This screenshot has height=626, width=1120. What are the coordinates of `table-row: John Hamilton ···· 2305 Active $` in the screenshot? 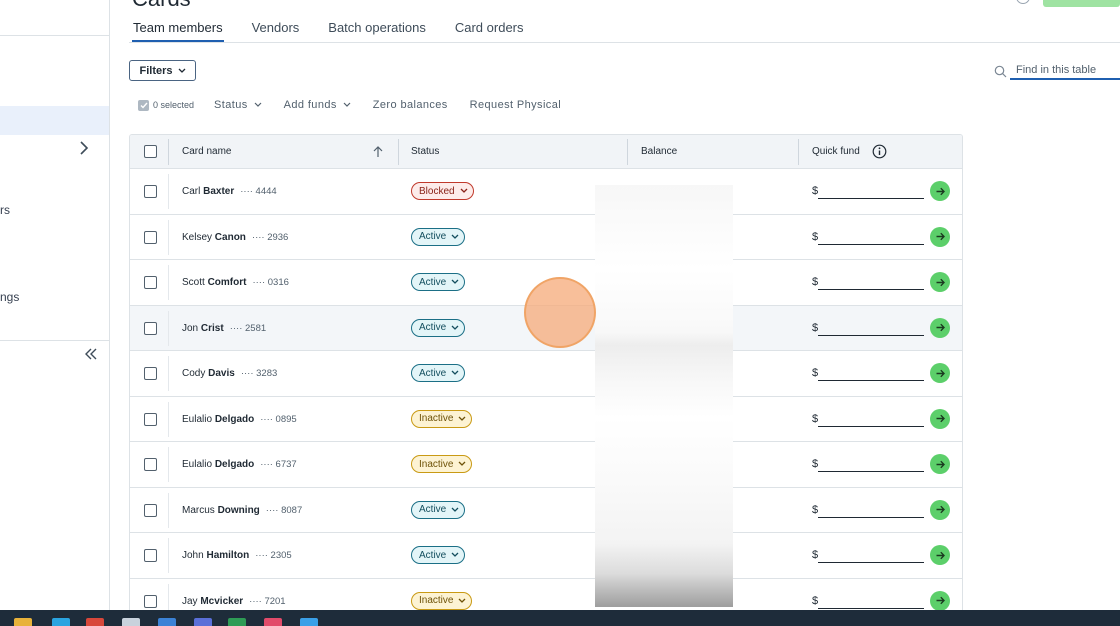 It's located at (546, 556).